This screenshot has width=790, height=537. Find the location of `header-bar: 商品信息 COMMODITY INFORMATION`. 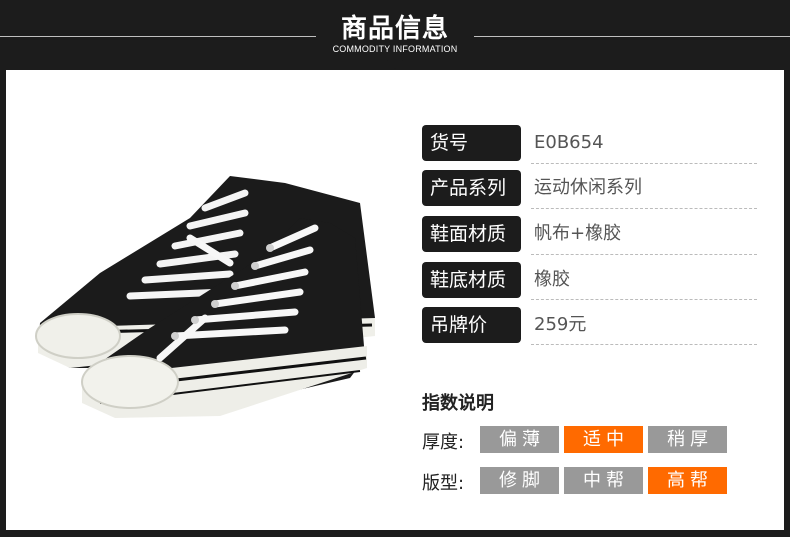

header-bar: 商品信息 COMMODITY INFORMATION is located at coordinates (395, 34).